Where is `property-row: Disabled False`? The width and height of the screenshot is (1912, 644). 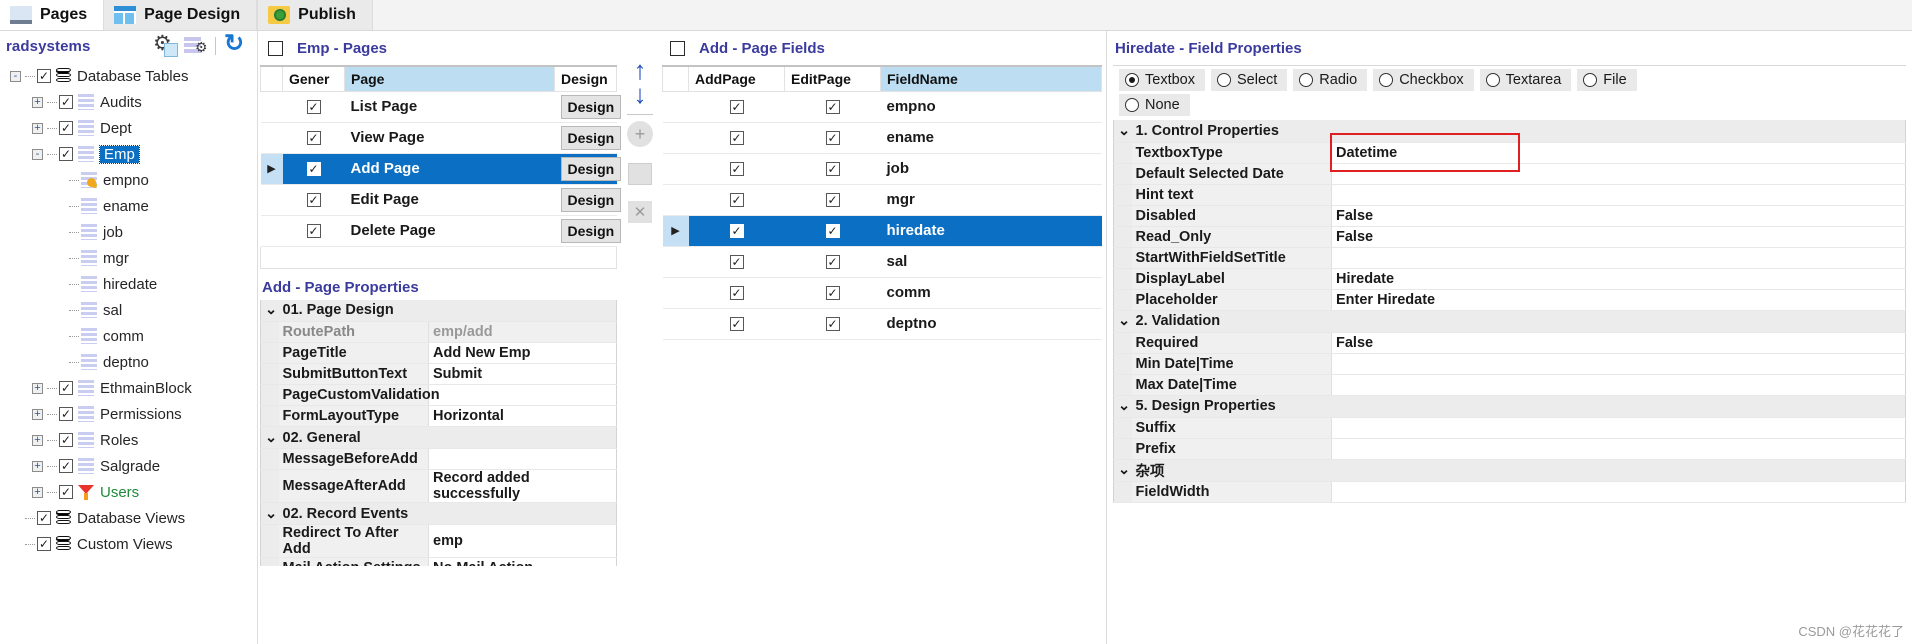 property-row: Disabled False is located at coordinates (1509, 216).